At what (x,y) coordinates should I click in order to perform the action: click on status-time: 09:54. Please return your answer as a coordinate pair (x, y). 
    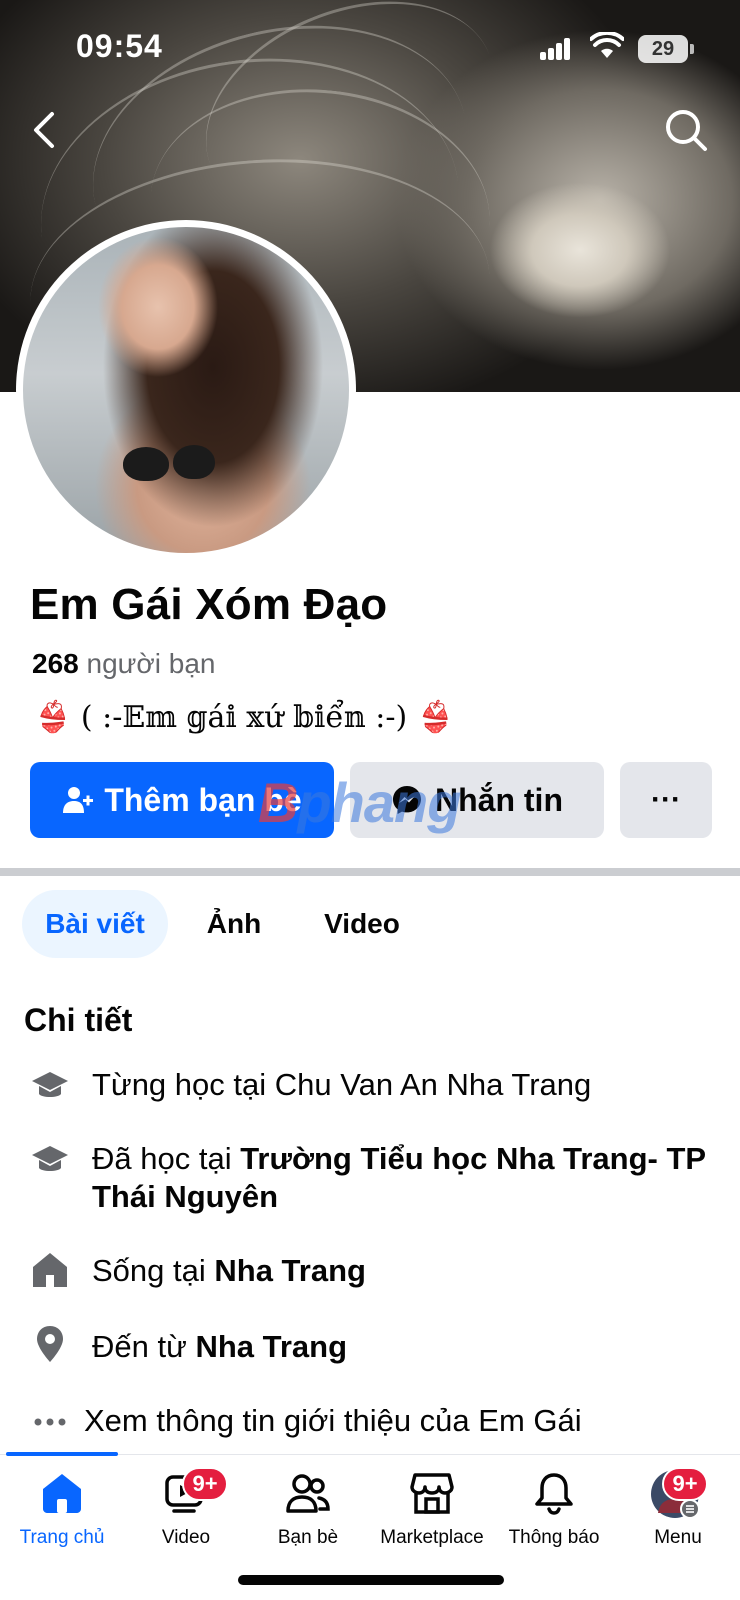
    Looking at the image, I should click on (119, 46).